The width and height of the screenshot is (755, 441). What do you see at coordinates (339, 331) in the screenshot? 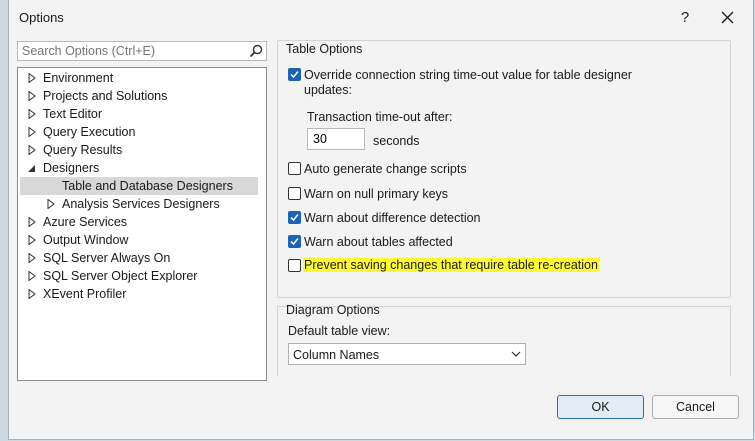
I see `default-table-view-label: Default table view:` at bounding box center [339, 331].